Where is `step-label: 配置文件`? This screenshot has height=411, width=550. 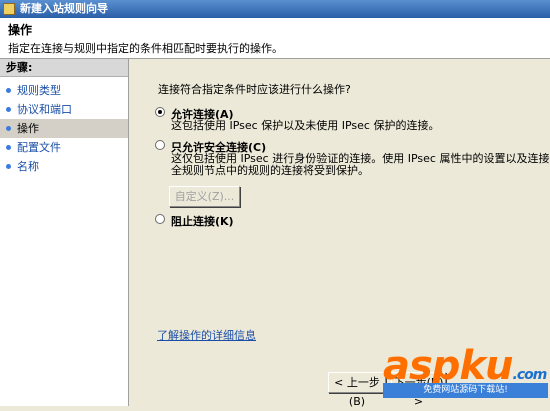 step-label: 配置文件 is located at coordinates (39, 147).